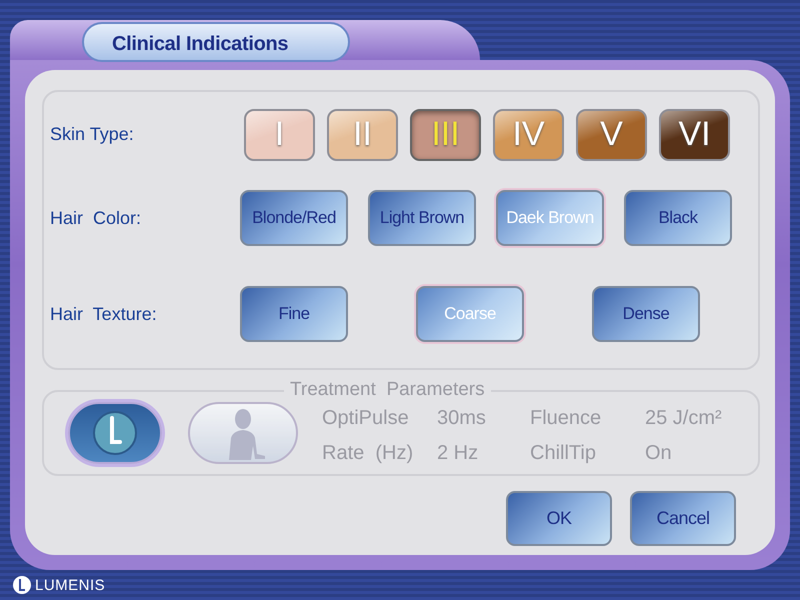 The height and width of the screenshot is (600, 800). Describe the element at coordinates (694, 134) in the screenshot. I see `skin-type-button: VI` at that location.